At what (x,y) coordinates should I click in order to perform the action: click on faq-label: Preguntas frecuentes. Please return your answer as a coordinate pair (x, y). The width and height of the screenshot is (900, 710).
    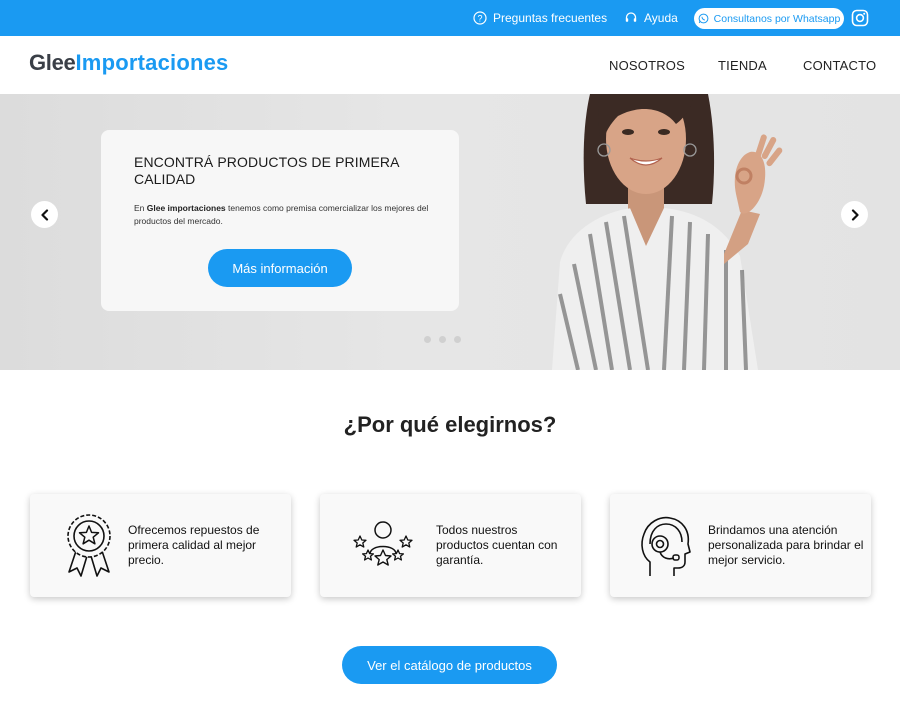
    Looking at the image, I should click on (550, 18).